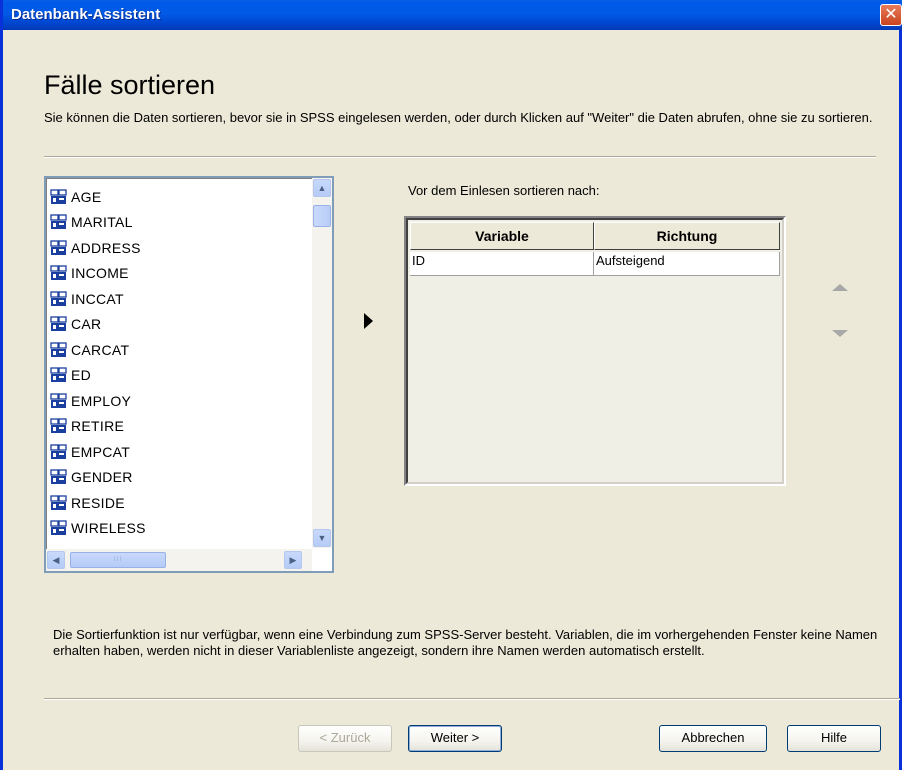 The image size is (902, 770). What do you see at coordinates (834, 738) in the screenshot?
I see `help-button: Hilfe` at bounding box center [834, 738].